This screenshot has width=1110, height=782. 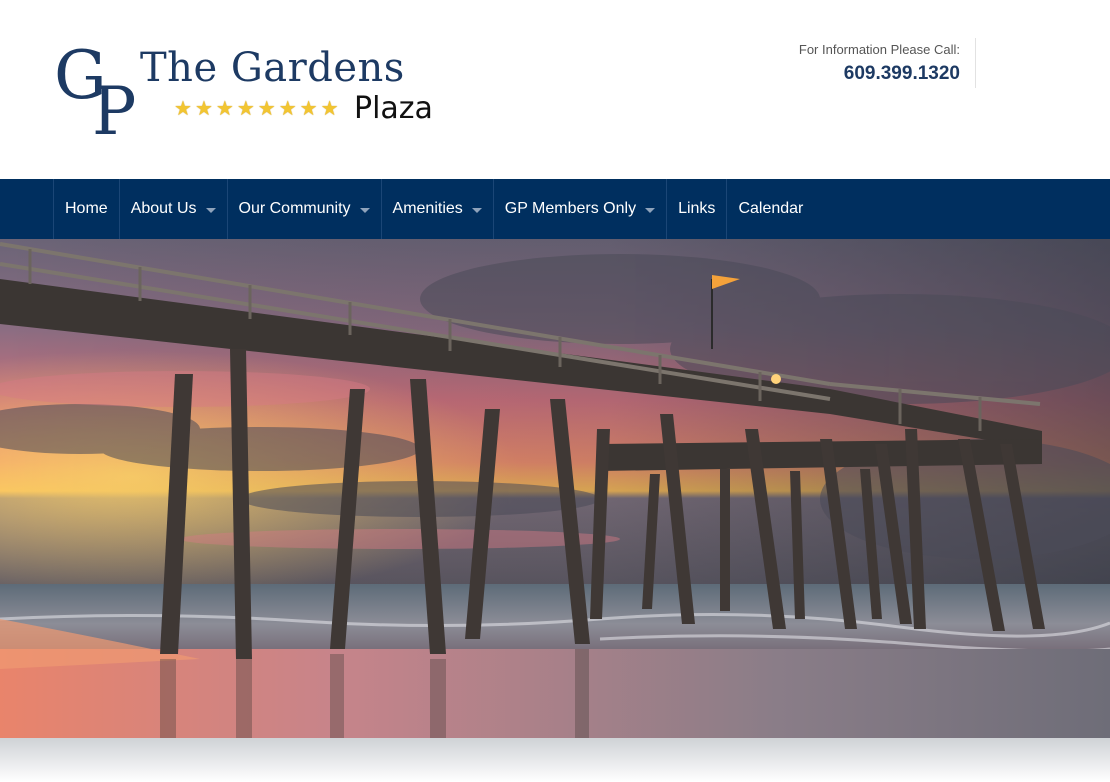 I want to click on logo-stars: ★ ★ ★ ★ ★ ★ ★ ★, so click(x=256, y=109).